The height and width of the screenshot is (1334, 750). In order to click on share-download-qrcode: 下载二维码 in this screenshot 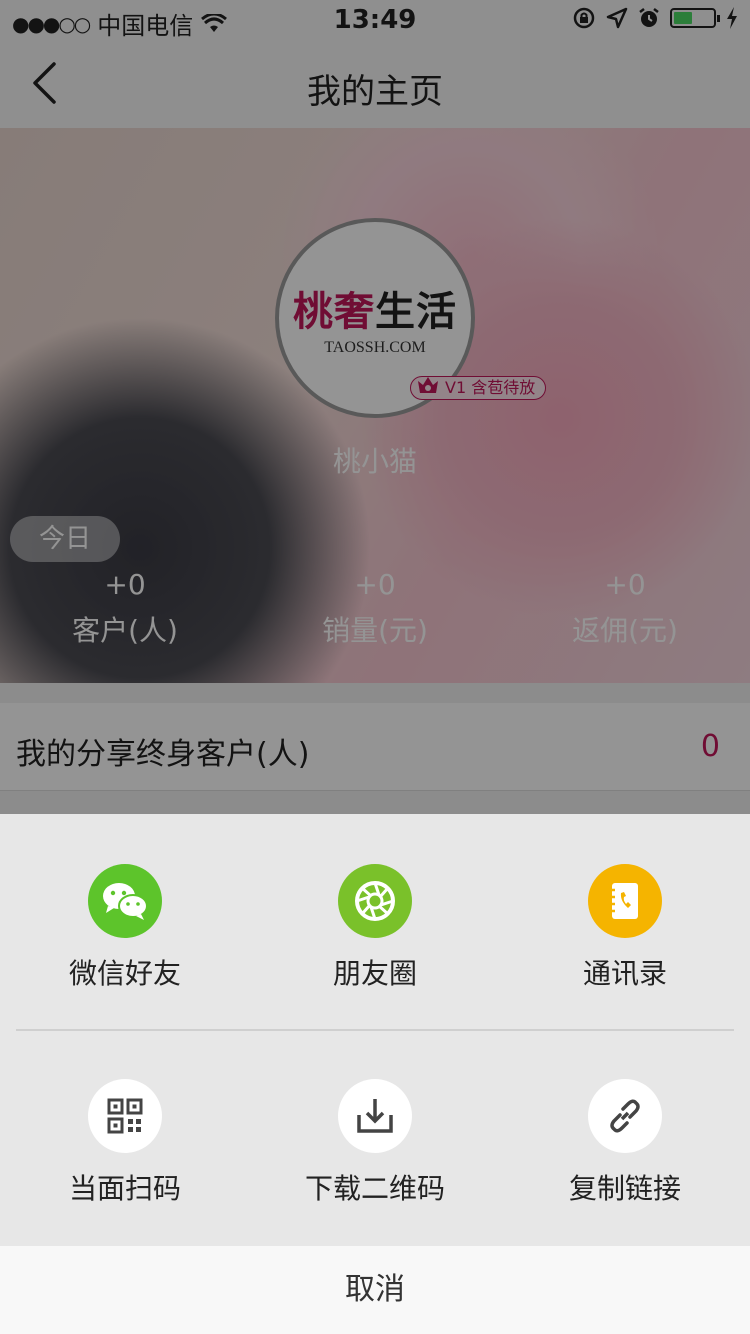, I will do `click(375, 1143)`.